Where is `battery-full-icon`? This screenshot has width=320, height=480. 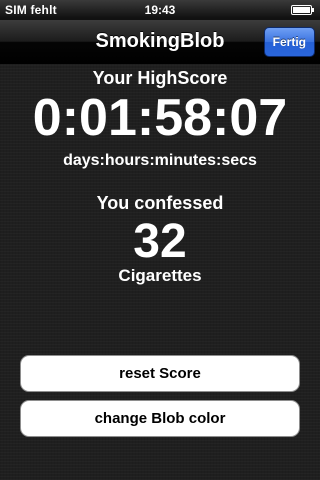
battery-full-icon is located at coordinates (302, 10).